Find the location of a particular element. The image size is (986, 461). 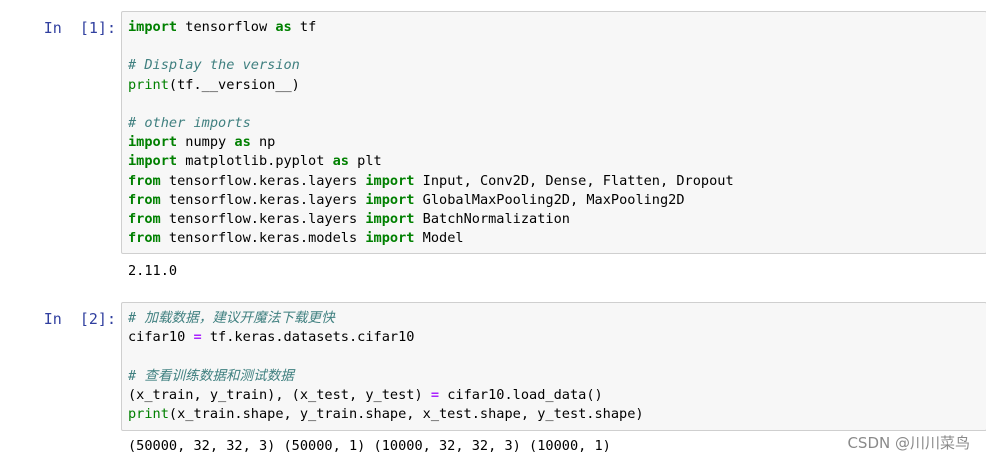

code-line: # 查看训练数据和测试数据 is located at coordinates (554, 376).